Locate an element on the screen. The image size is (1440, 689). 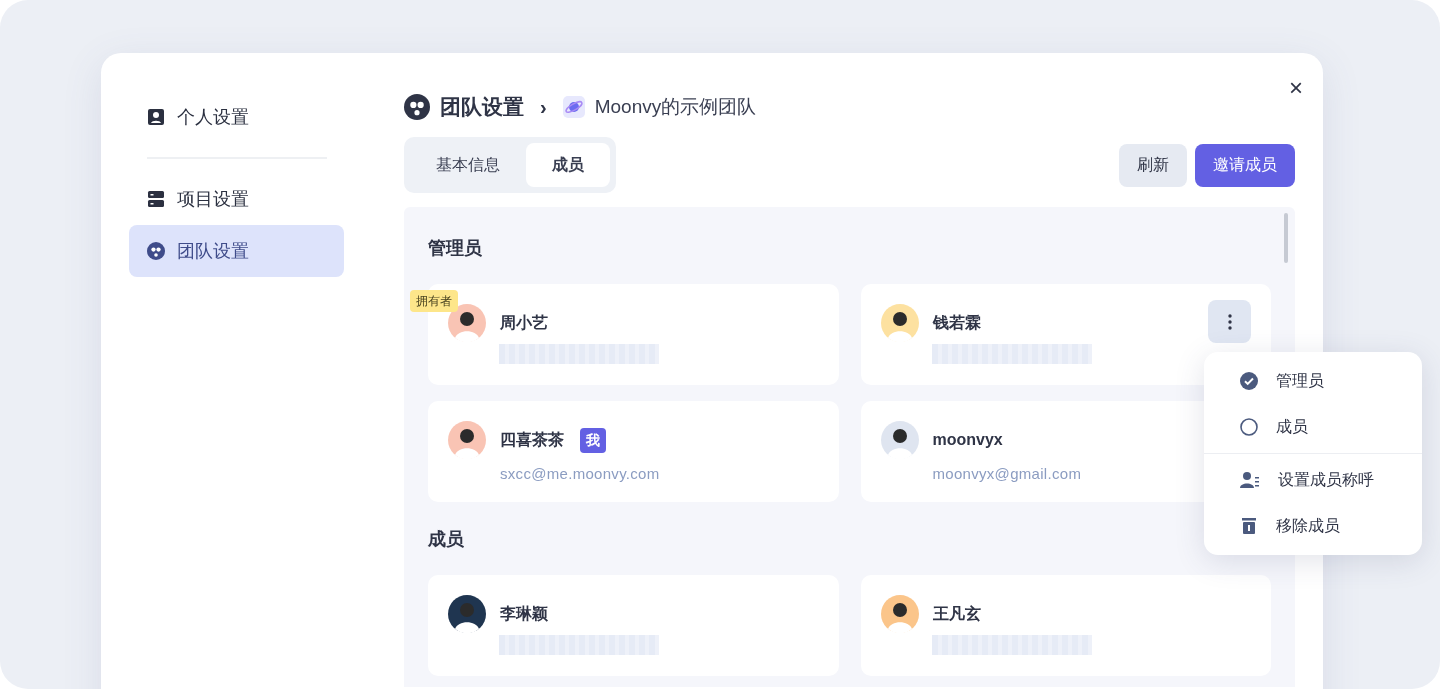
invite-button: 邀请成员 is located at coordinates (1245, 165).